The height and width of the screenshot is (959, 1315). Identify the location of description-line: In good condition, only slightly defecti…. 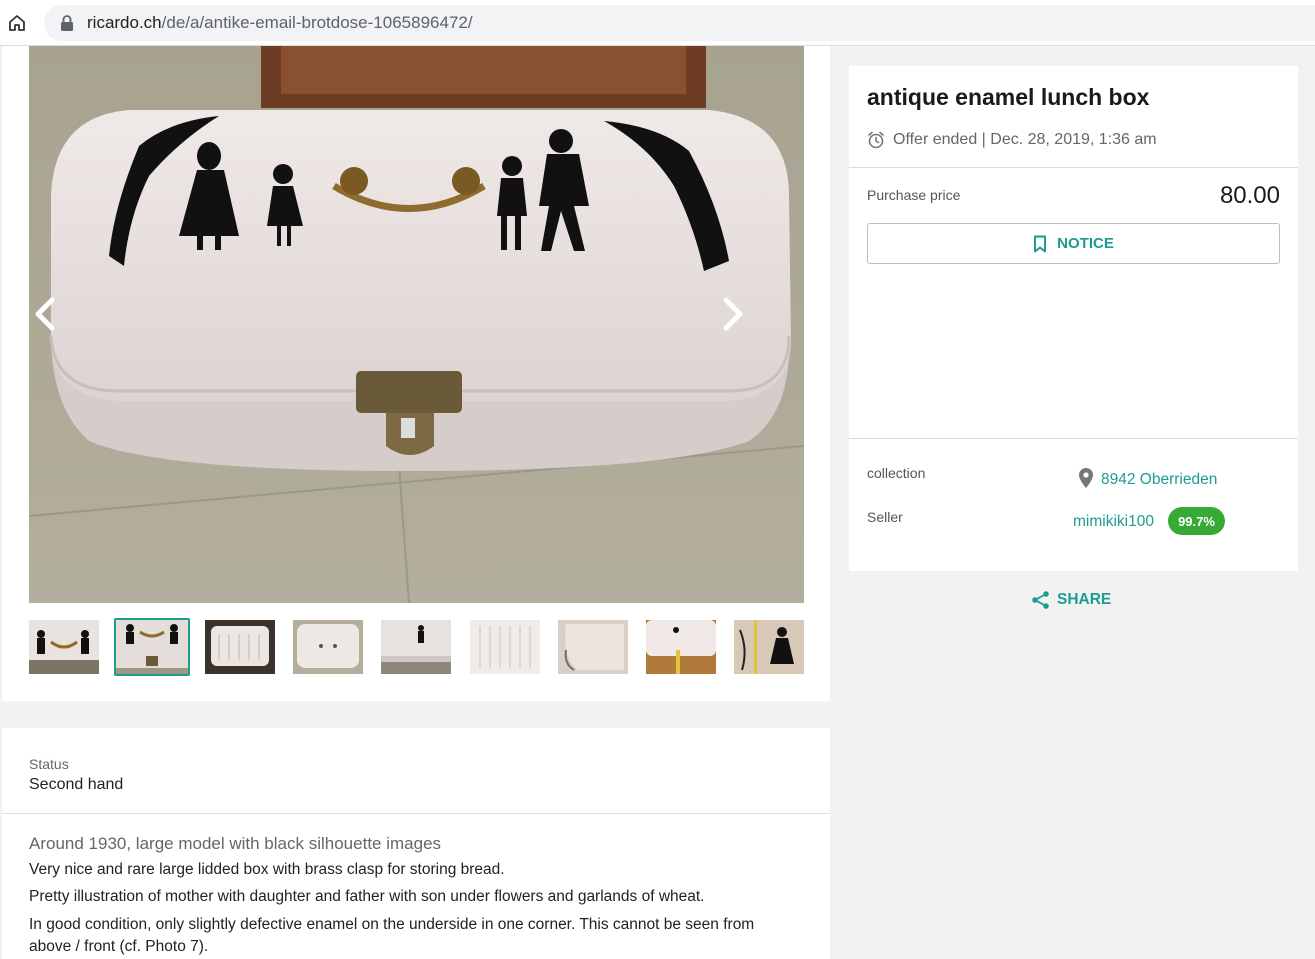
(392, 935).